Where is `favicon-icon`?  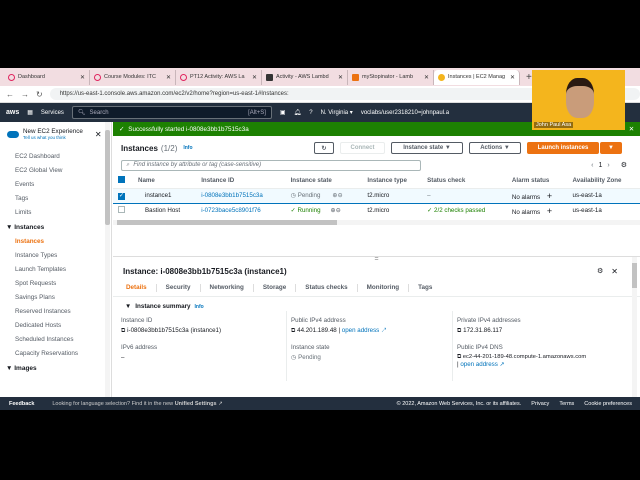
favicon-icon is located at coordinates (183, 77).